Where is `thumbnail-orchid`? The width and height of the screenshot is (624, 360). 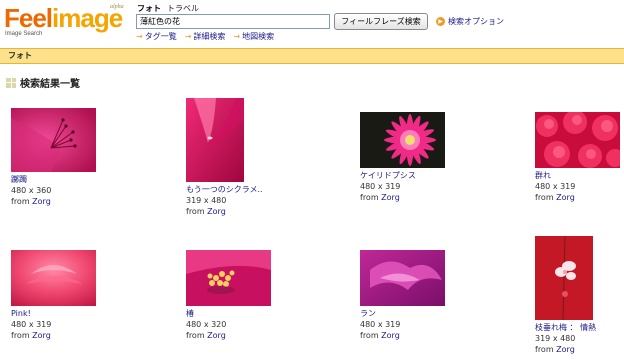 thumbnail-orchid is located at coordinates (402, 278).